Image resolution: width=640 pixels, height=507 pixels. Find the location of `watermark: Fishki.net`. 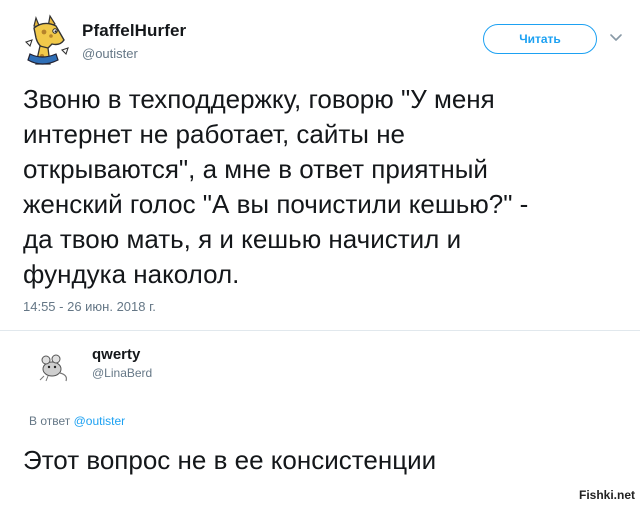

watermark: Fishki.net is located at coordinates (606, 495).